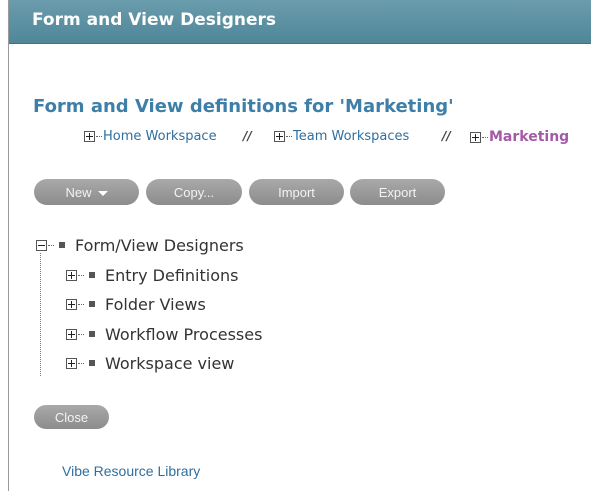 The height and width of the screenshot is (491, 591). Describe the element at coordinates (183, 334) in the screenshot. I see `tree-item-label: Workflow Processes` at that location.